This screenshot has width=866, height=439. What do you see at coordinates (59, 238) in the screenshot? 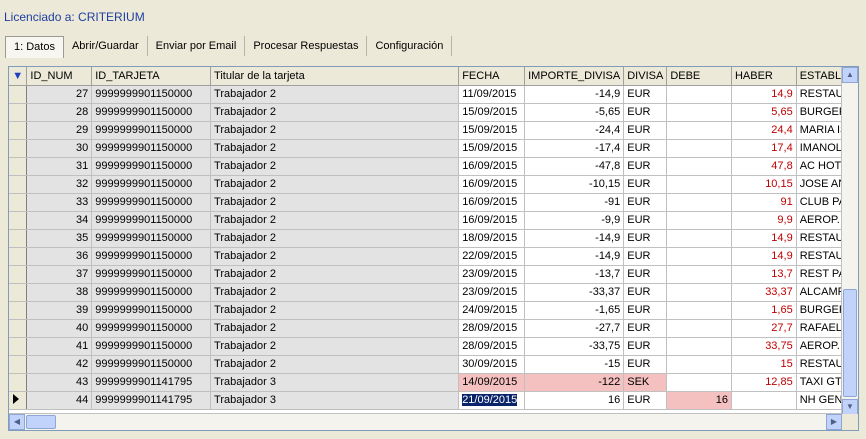
I see `cell-id-num: 35` at bounding box center [59, 238].